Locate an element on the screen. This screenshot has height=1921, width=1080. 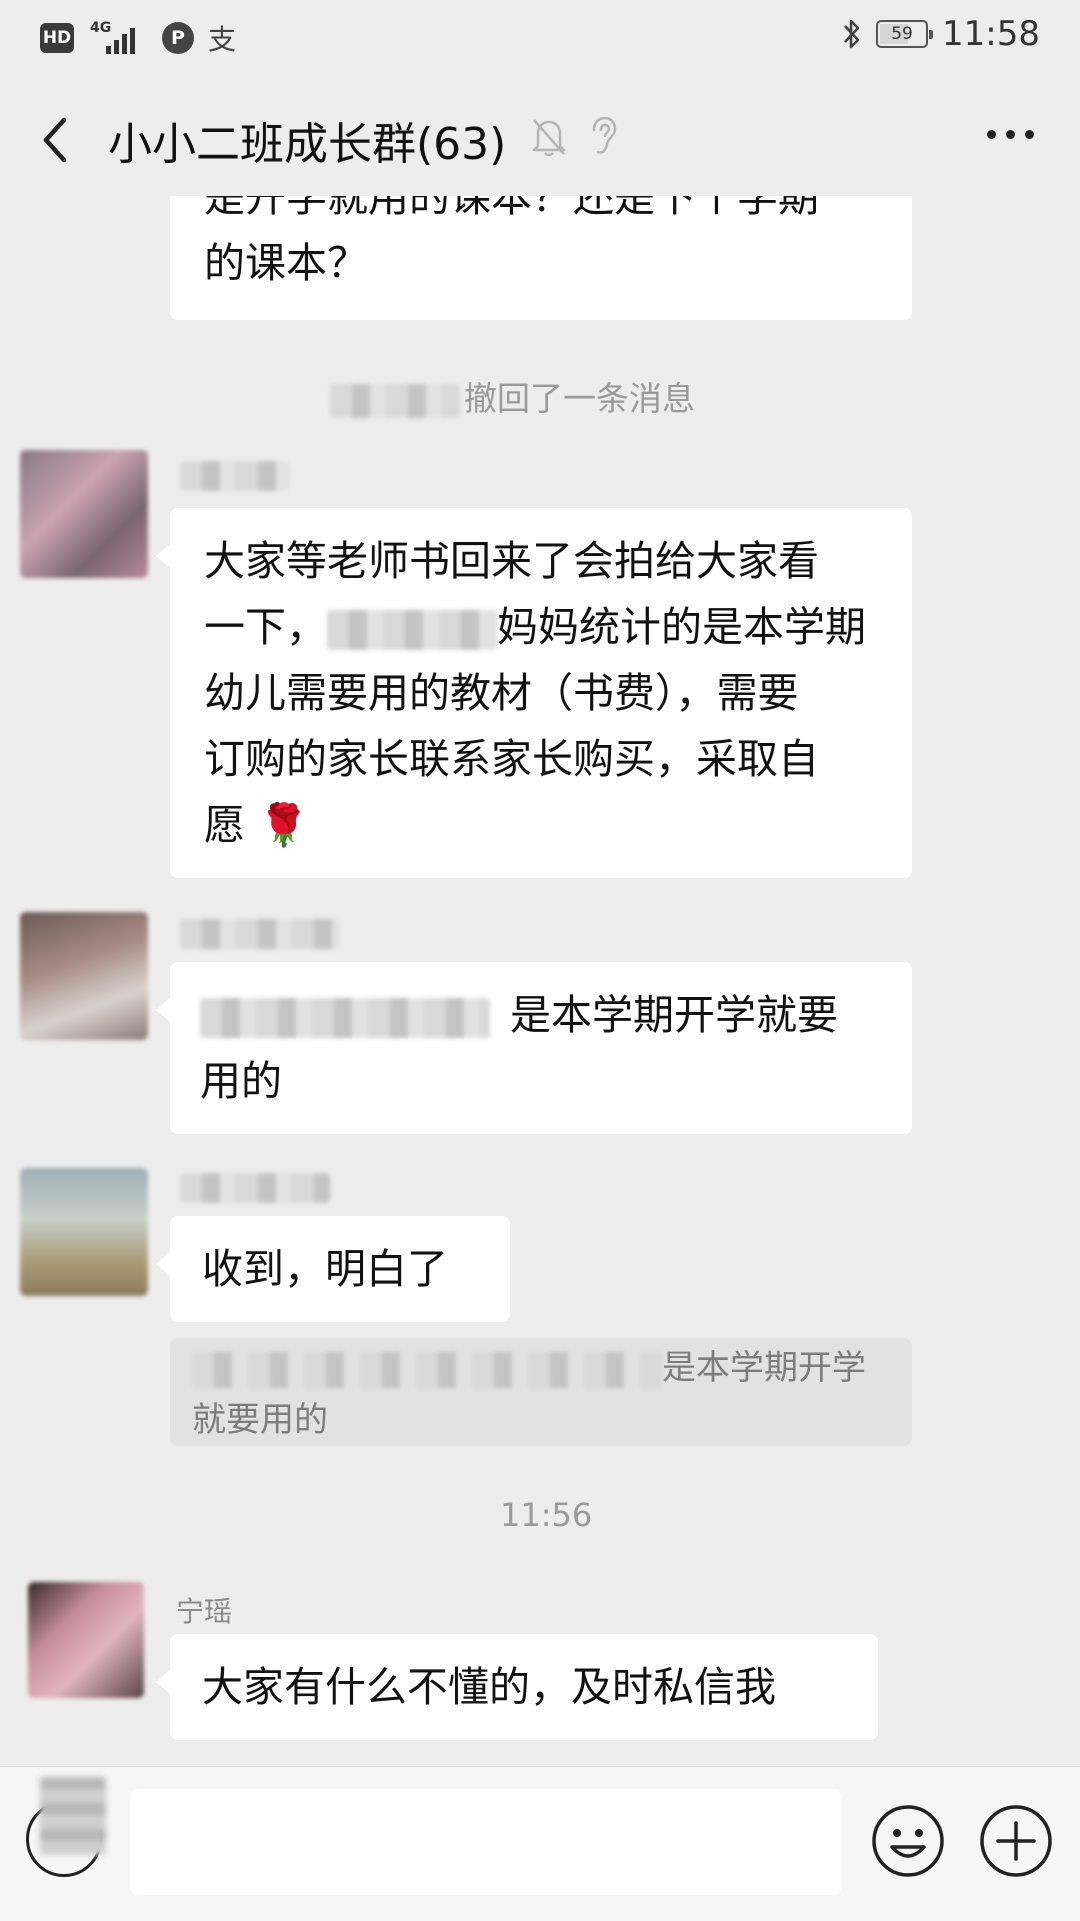
message-line: 是本学期开学 is located at coordinates (541, 1368).